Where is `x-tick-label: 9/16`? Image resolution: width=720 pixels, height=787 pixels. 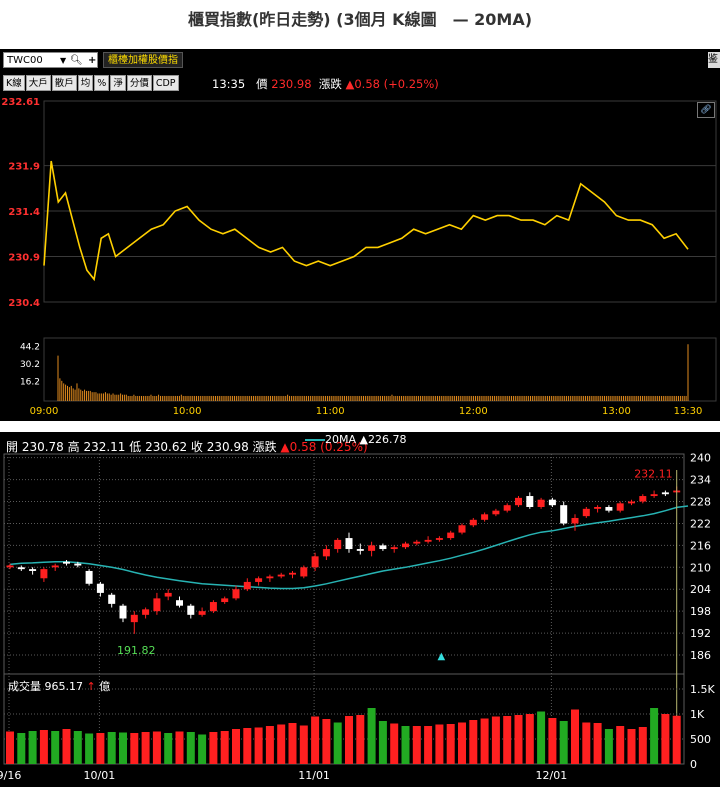 x-tick-label: 9/16 is located at coordinates (10, 775).